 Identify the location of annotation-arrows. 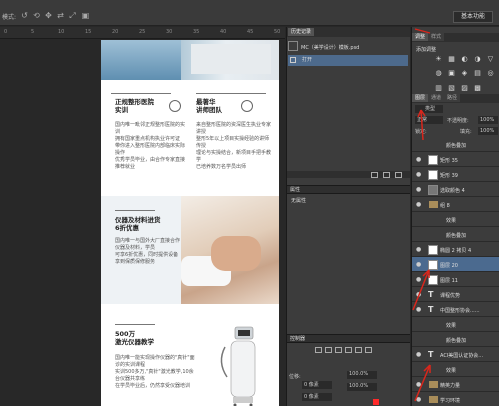
(421, 215).